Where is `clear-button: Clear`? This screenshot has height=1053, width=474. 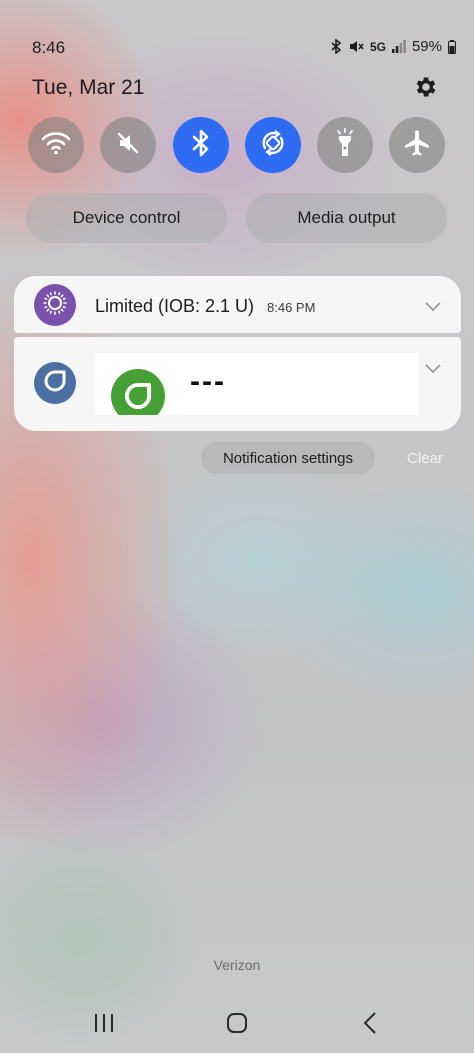
clear-button: Clear is located at coordinates (425, 458).